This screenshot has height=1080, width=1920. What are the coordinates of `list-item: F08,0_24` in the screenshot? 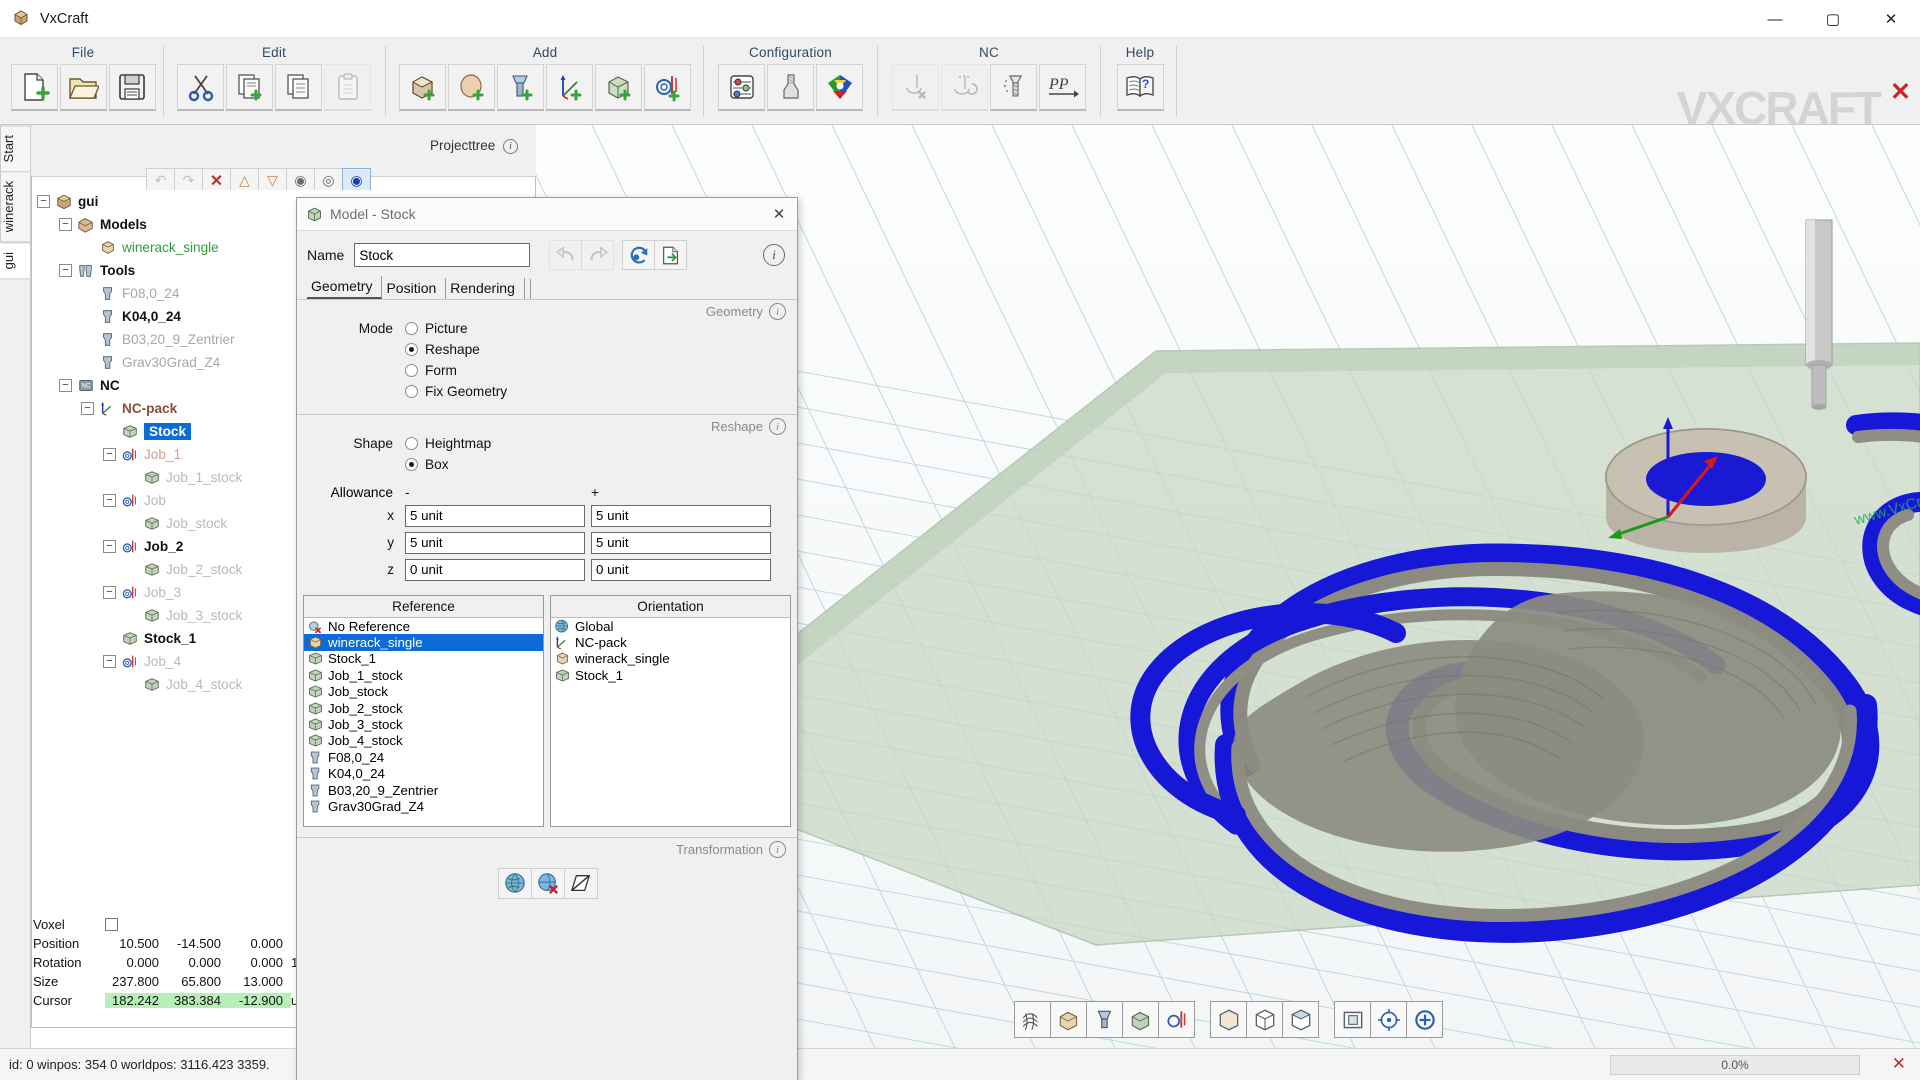 It's located at (423, 757).